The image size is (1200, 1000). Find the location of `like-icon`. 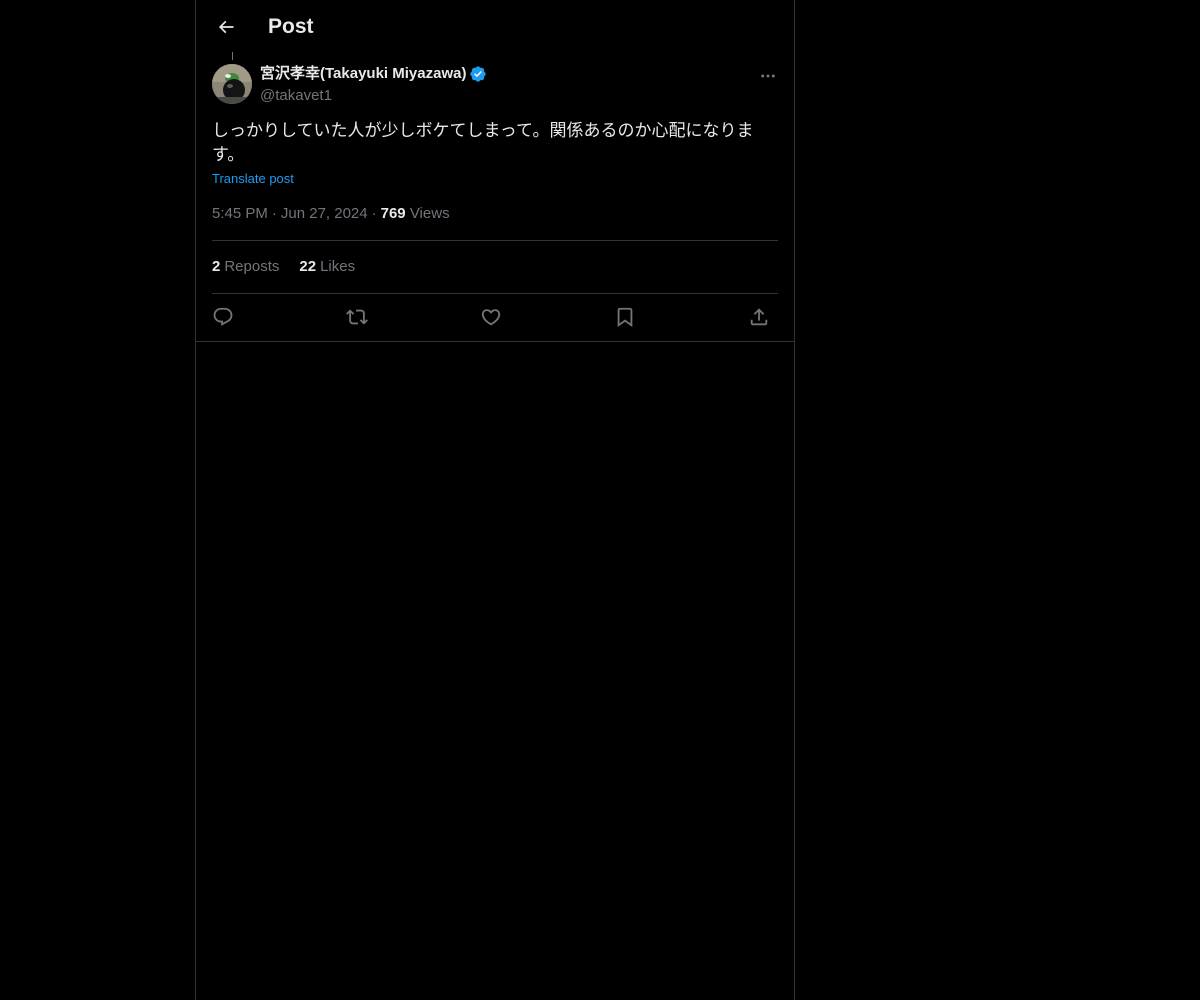

like-icon is located at coordinates (491, 317).